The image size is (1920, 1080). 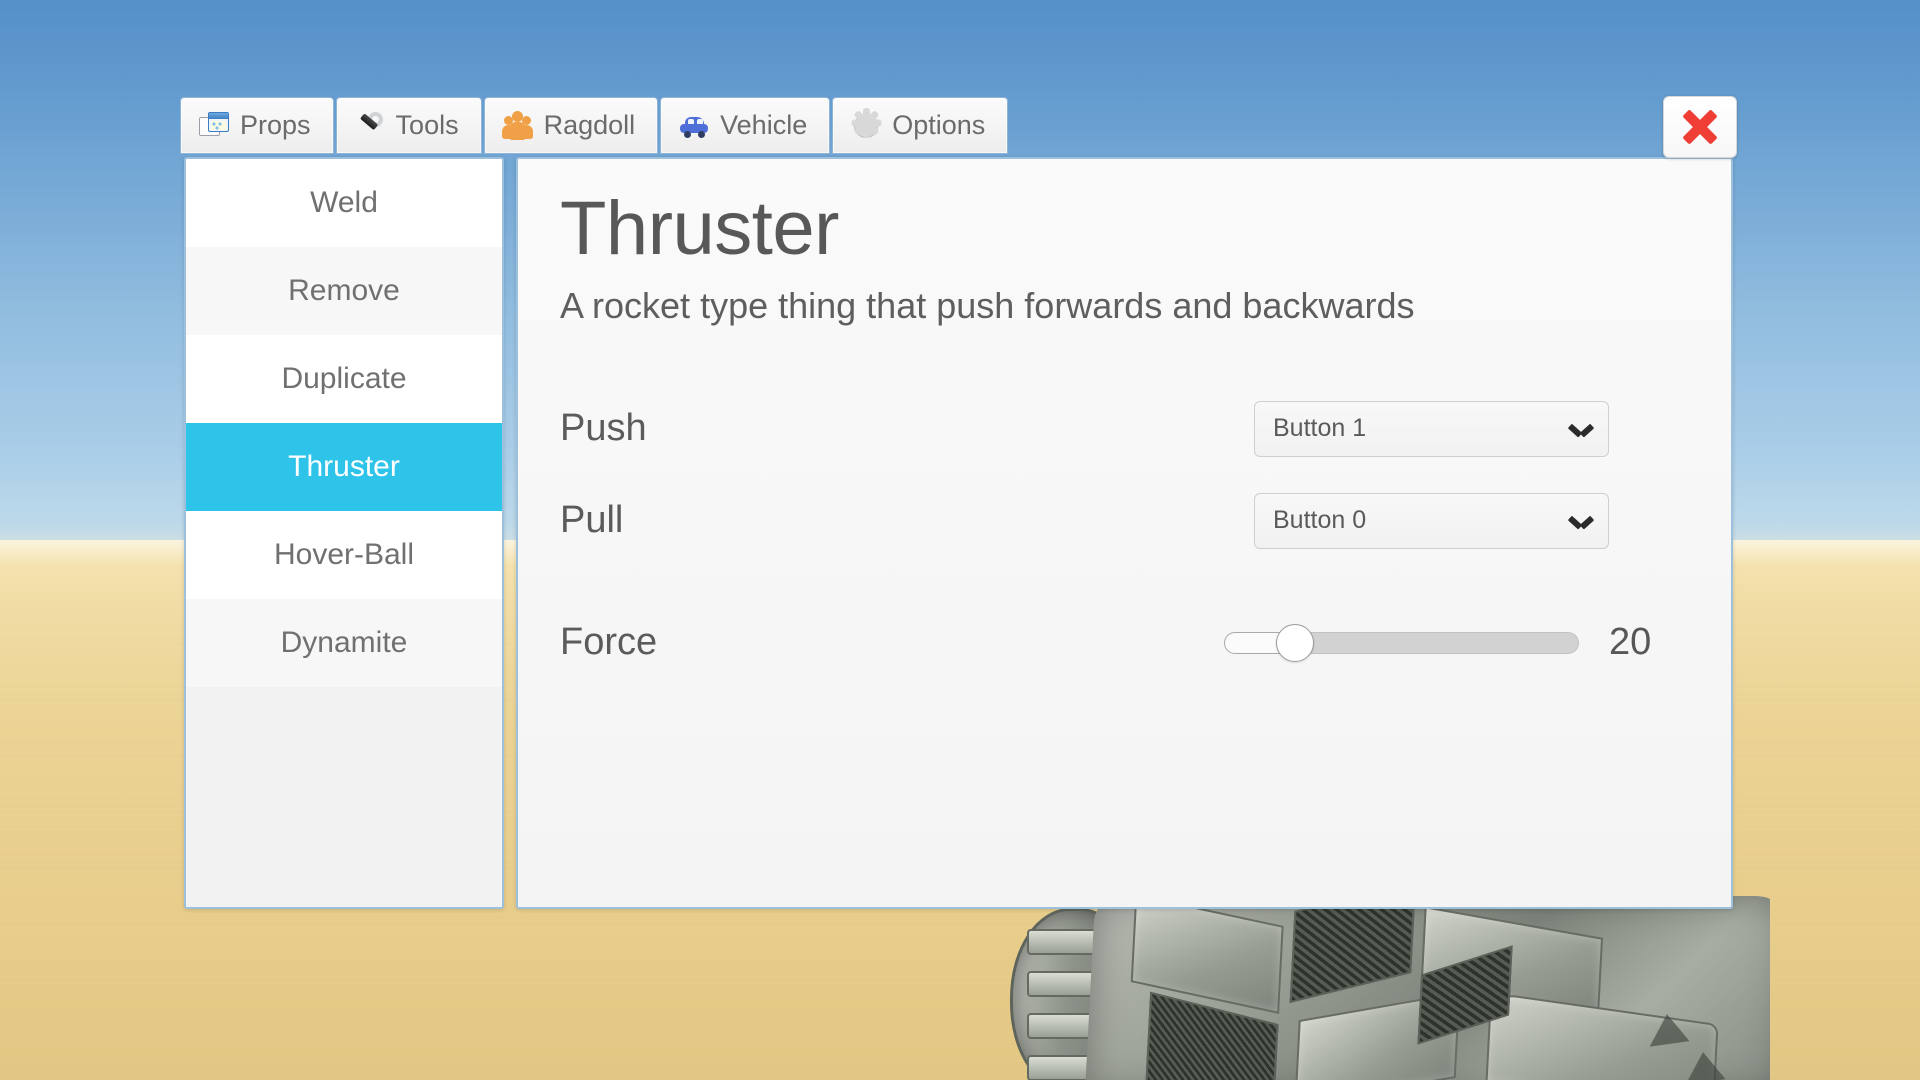 What do you see at coordinates (427, 125) in the screenshot?
I see `tab-label: Tools` at bounding box center [427, 125].